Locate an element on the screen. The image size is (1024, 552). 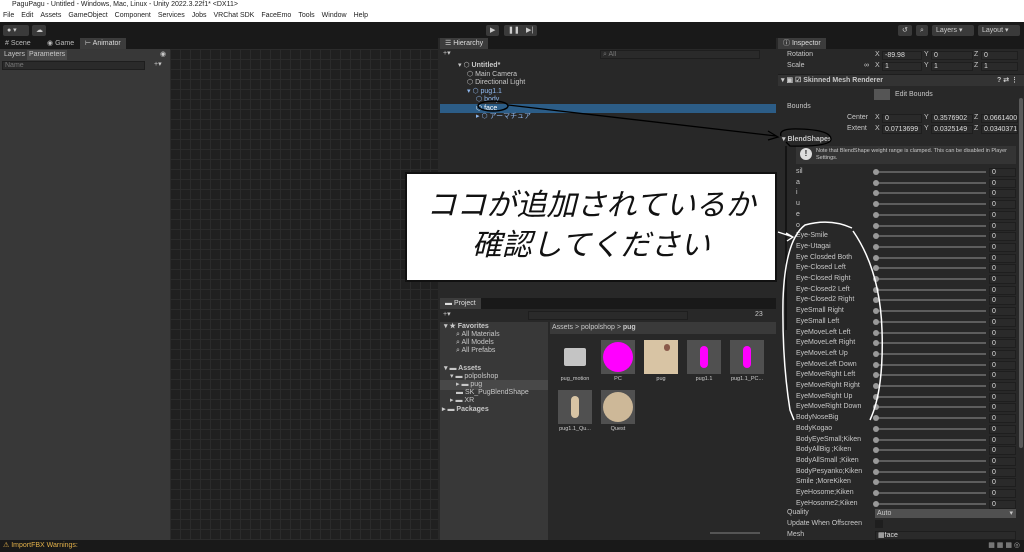
white-circle-left is located at coordinates (817, 321).